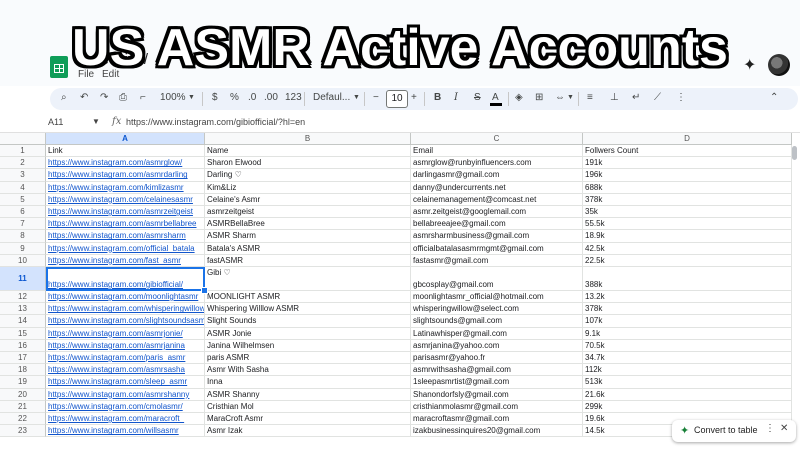 Image resolution: width=800 pixels, height=450 pixels. Describe the element at coordinates (23, 212) in the screenshot. I see `row-header: 6` at that location.